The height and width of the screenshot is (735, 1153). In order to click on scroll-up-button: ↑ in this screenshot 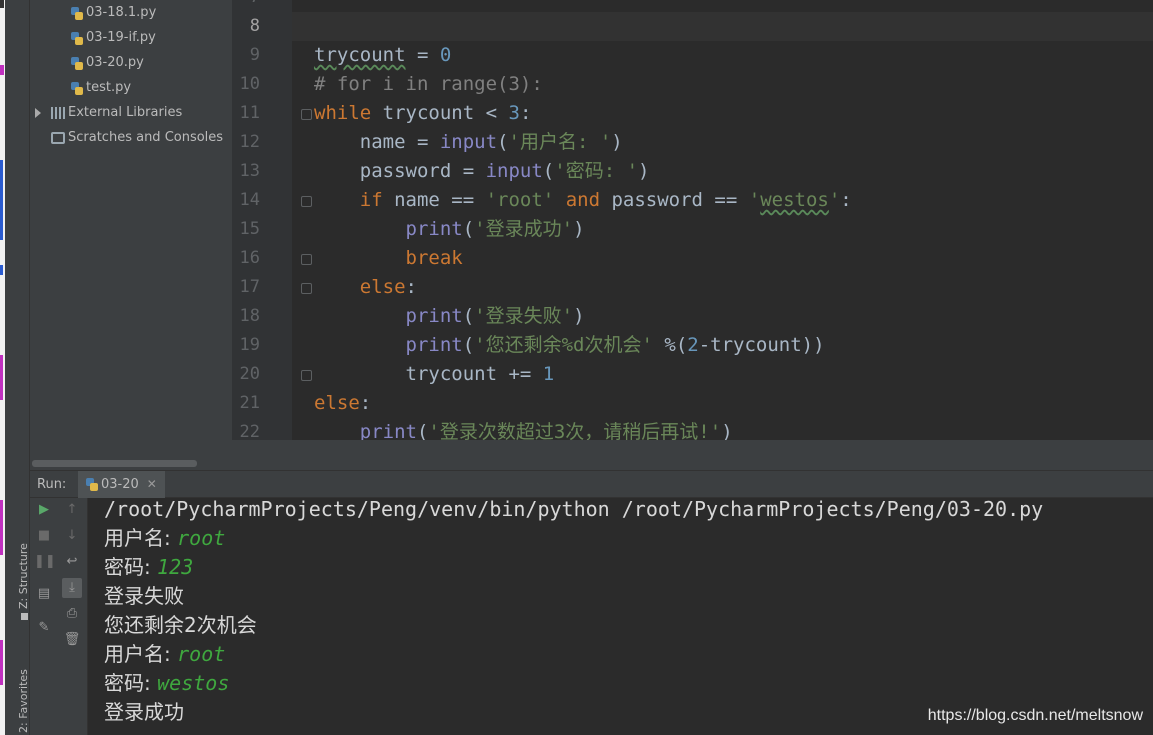, I will do `click(72, 510)`.